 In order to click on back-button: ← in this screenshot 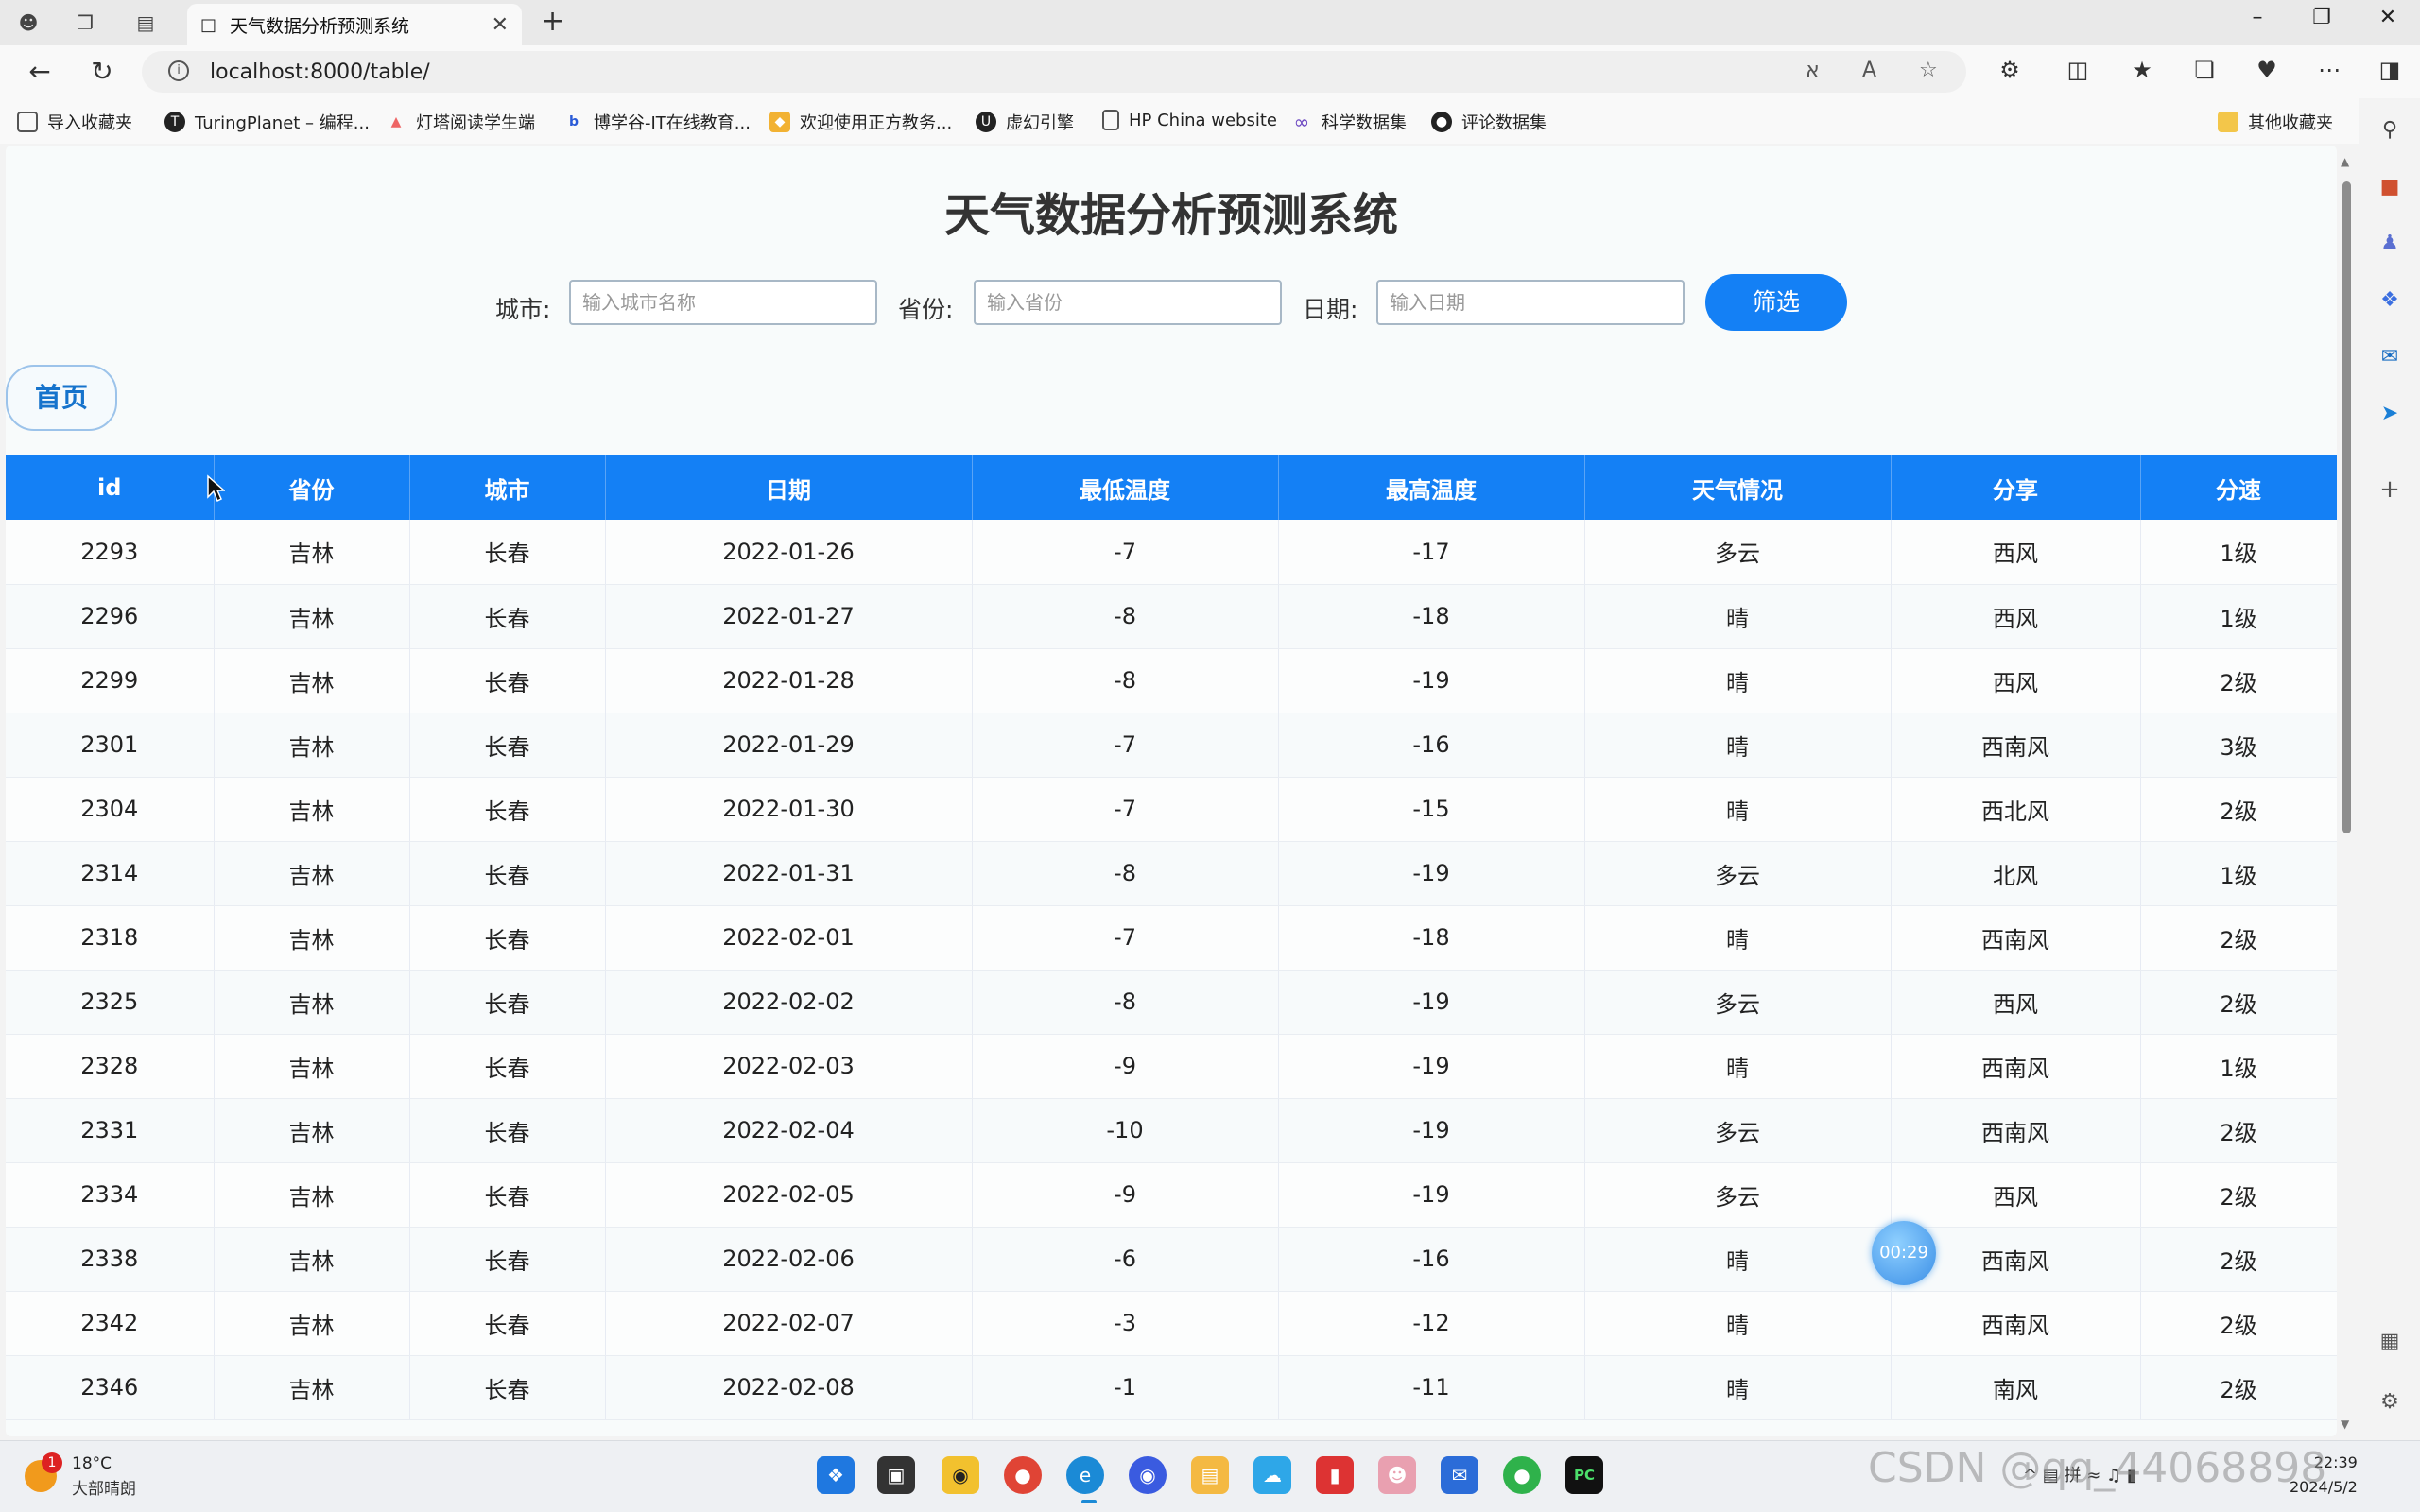, I will do `click(40, 72)`.